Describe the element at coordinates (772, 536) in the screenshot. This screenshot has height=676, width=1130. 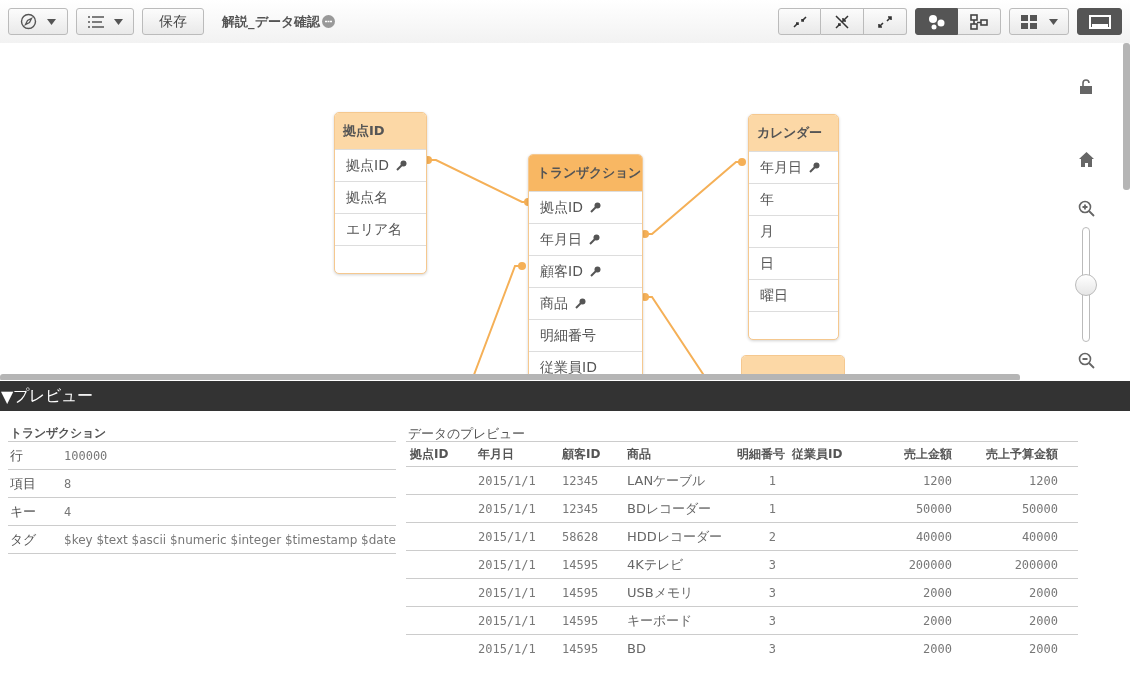
I see `table-cell-text: 2` at that location.